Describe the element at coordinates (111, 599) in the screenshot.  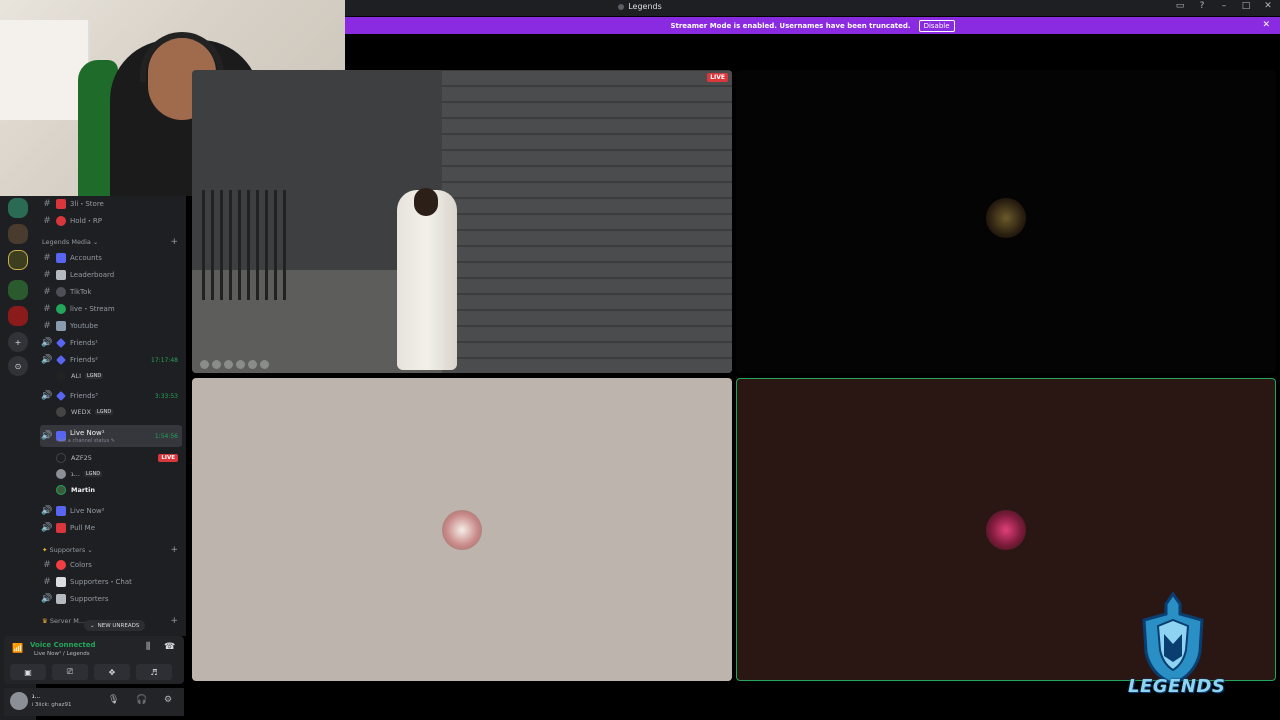
I see `voice-channel-supporters: 🔊 Supporters` at that location.